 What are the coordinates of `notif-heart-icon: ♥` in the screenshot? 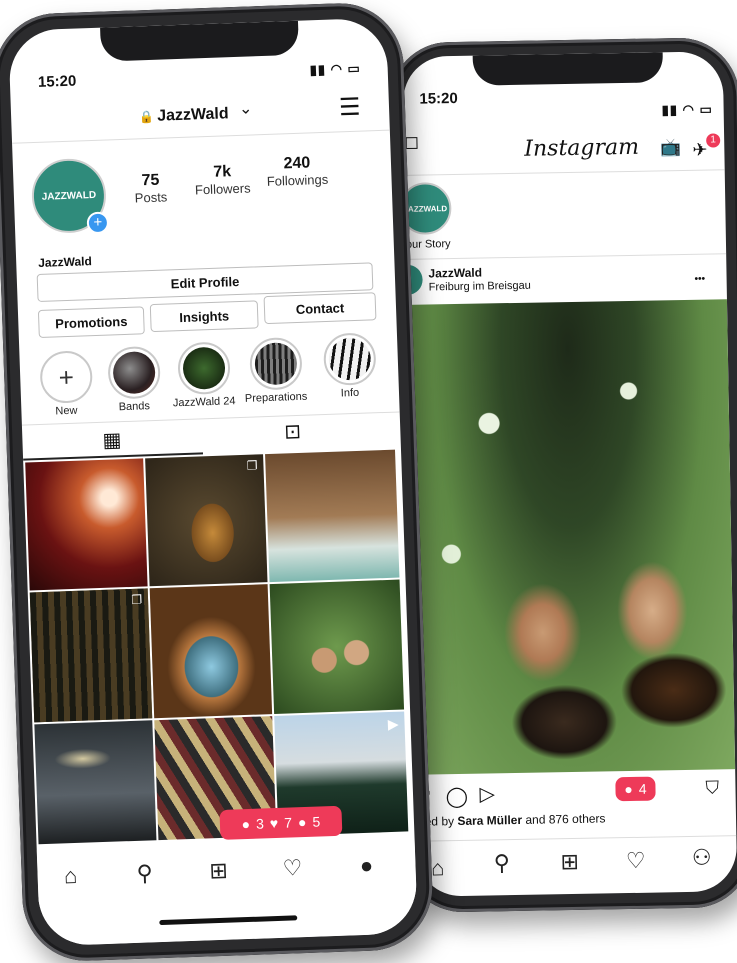 It's located at (274, 823).